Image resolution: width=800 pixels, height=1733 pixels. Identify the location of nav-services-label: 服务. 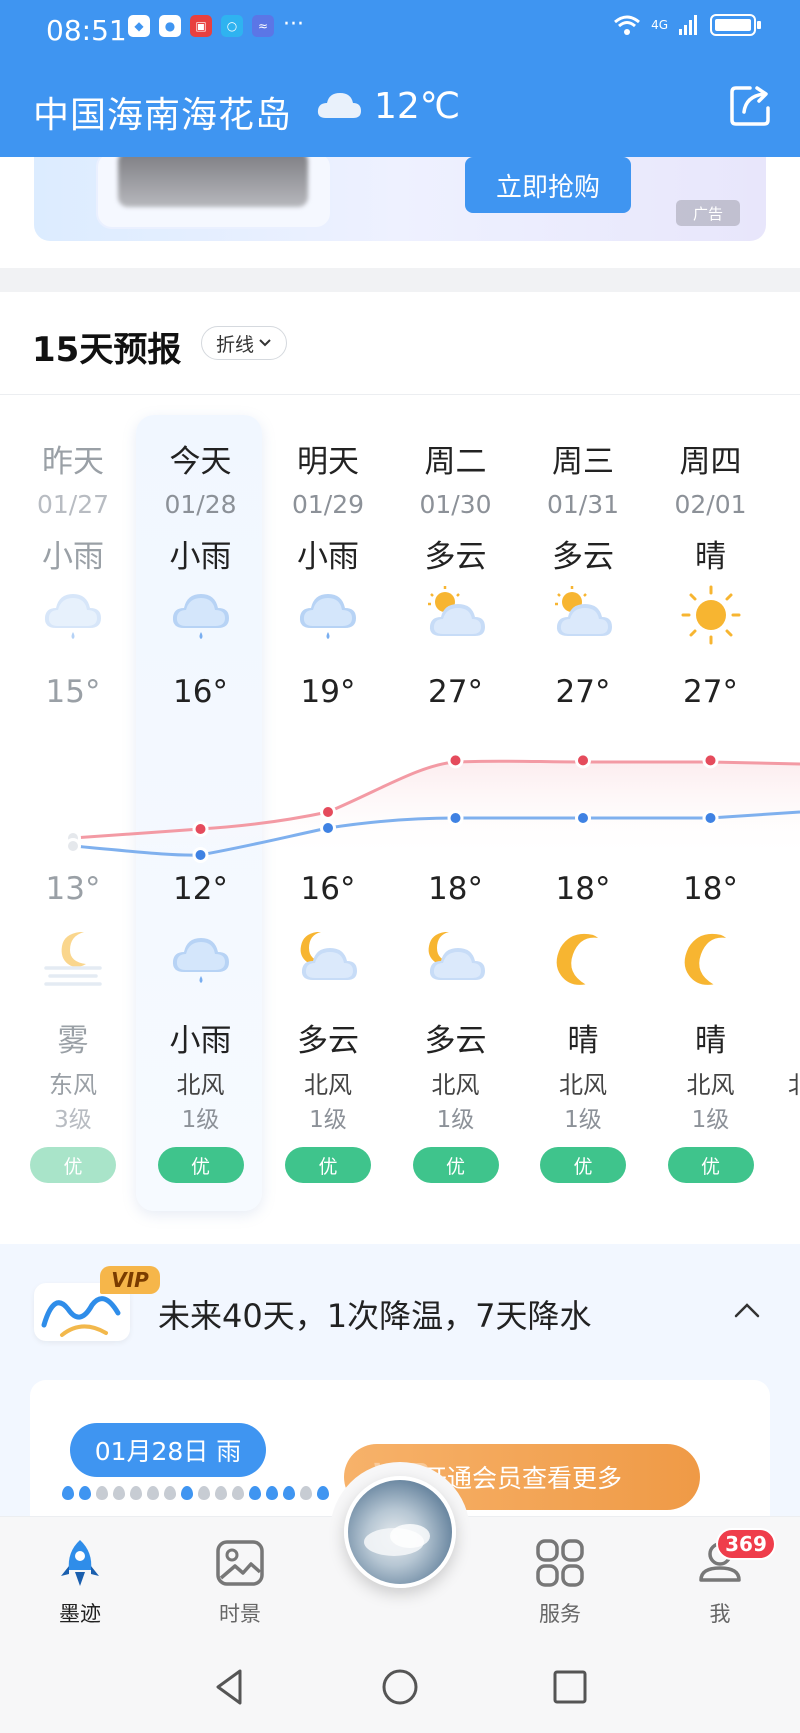
(560, 1614).